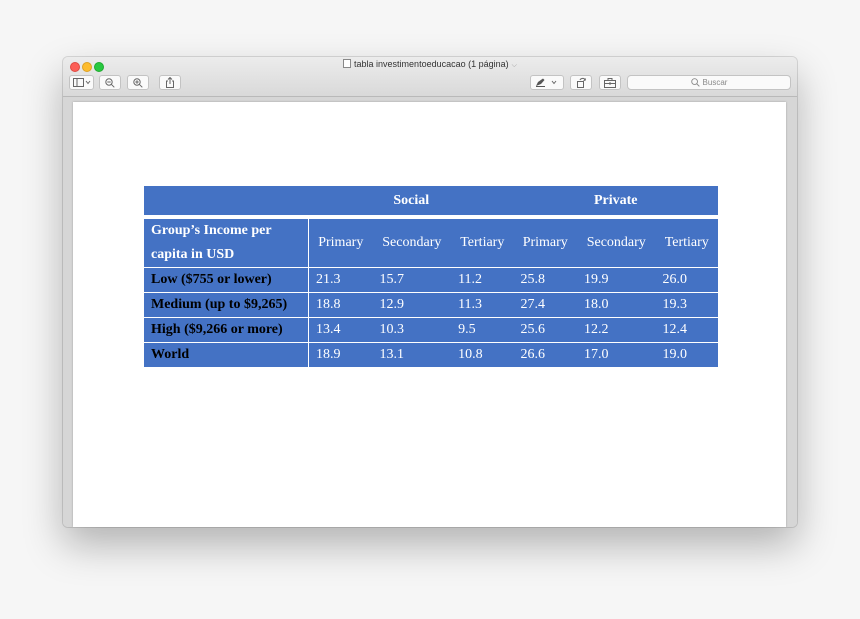 Image resolution: width=860 pixels, height=619 pixels. I want to click on table-cell: 19.9, so click(616, 280).